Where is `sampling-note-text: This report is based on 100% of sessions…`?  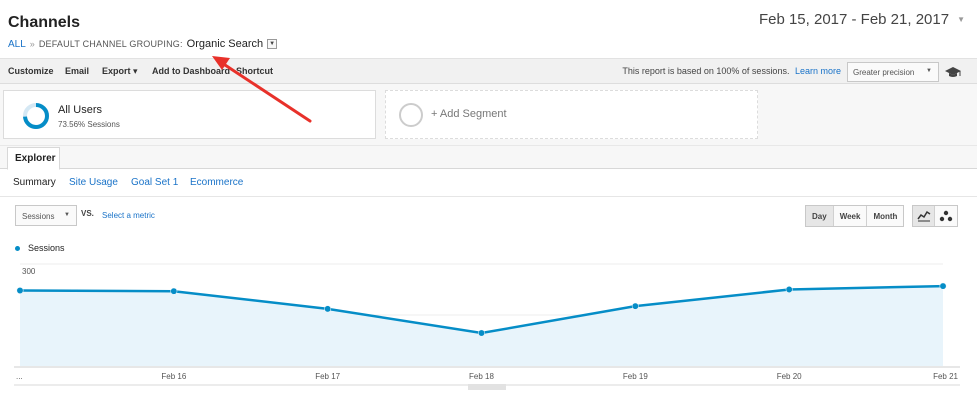 sampling-note-text: This report is based on 100% of sessions… is located at coordinates (706, 71).